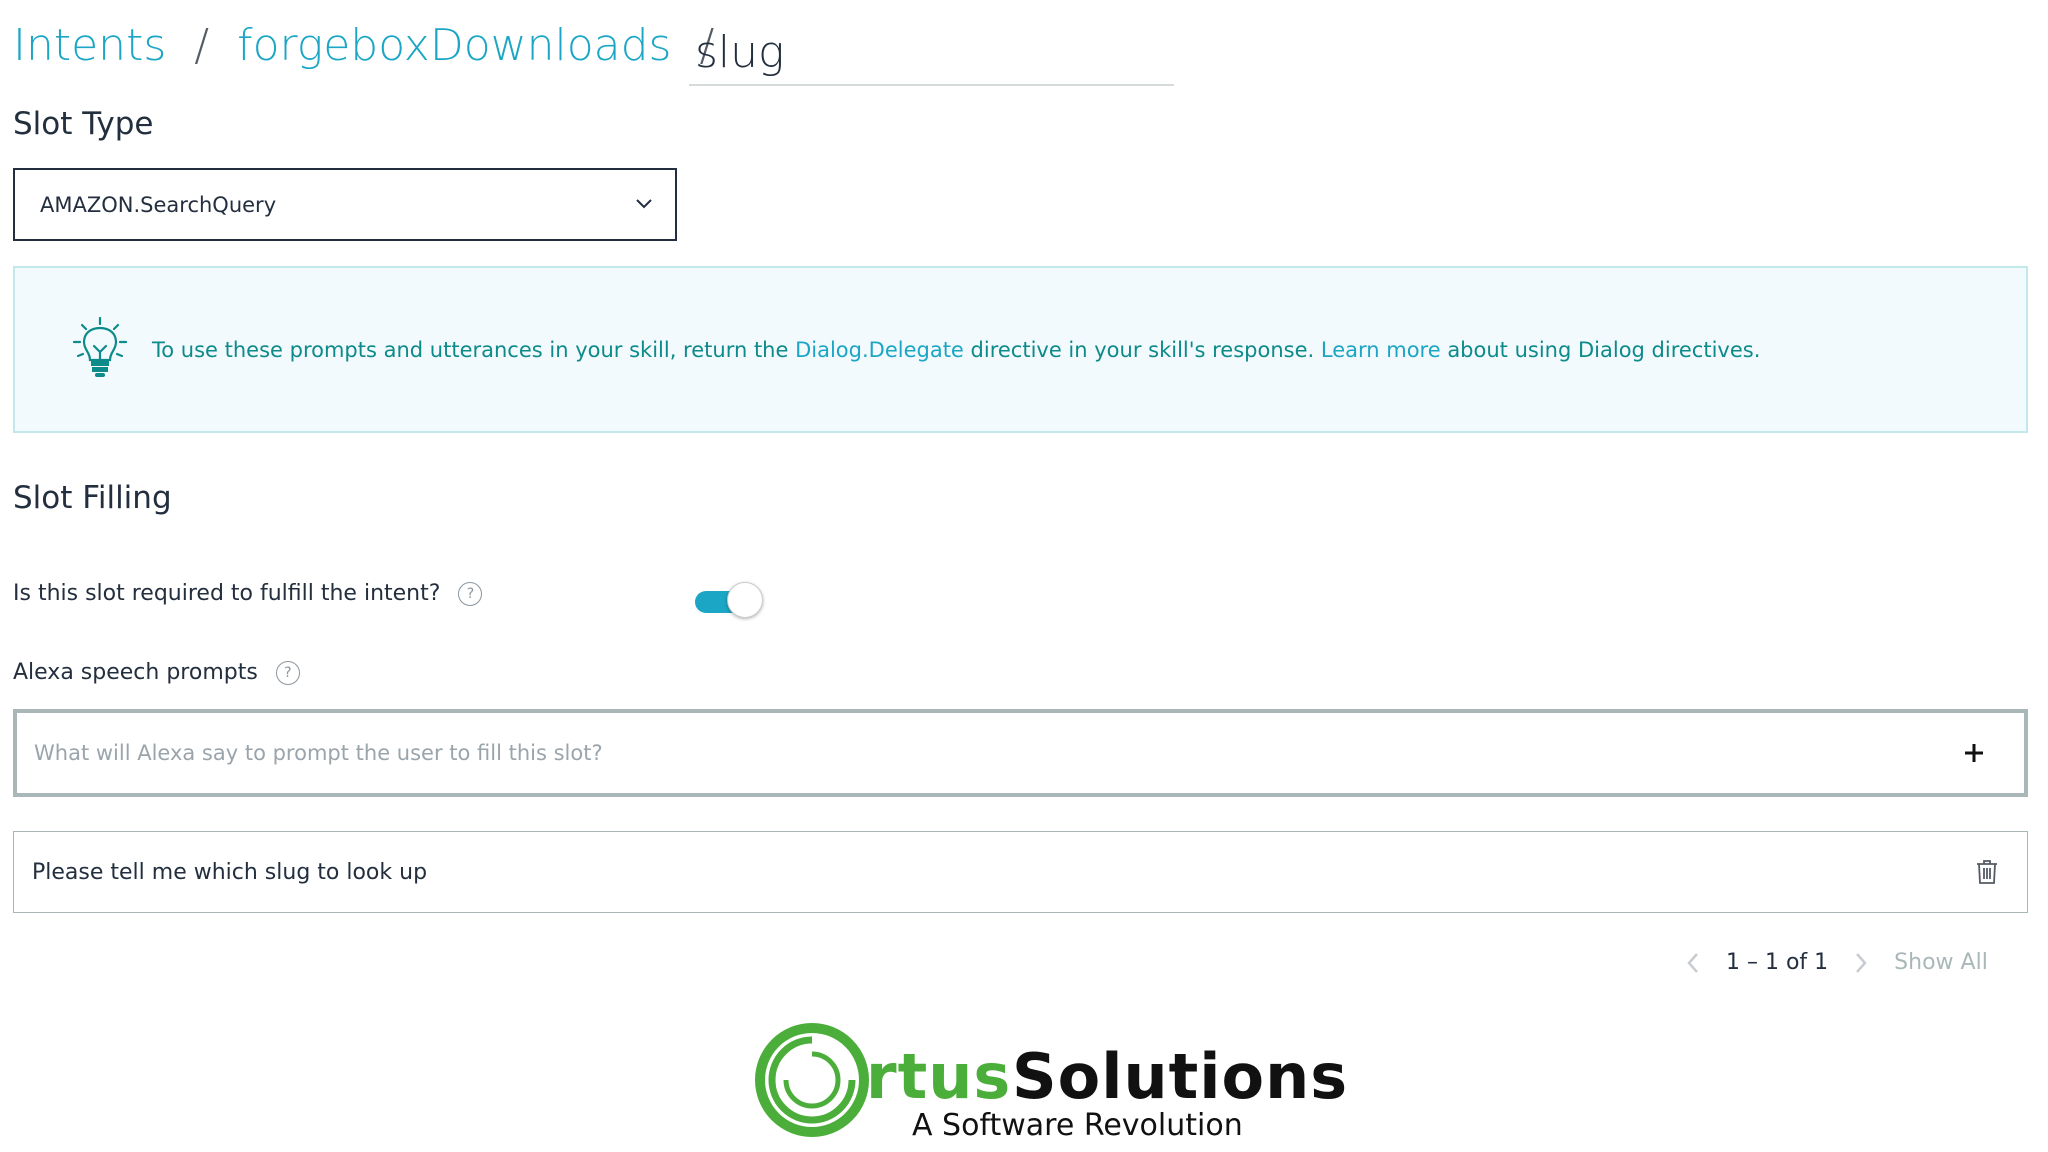  I want to click on speech-prompts-heading: Alexa speech prompts ?, so click(156, 672).